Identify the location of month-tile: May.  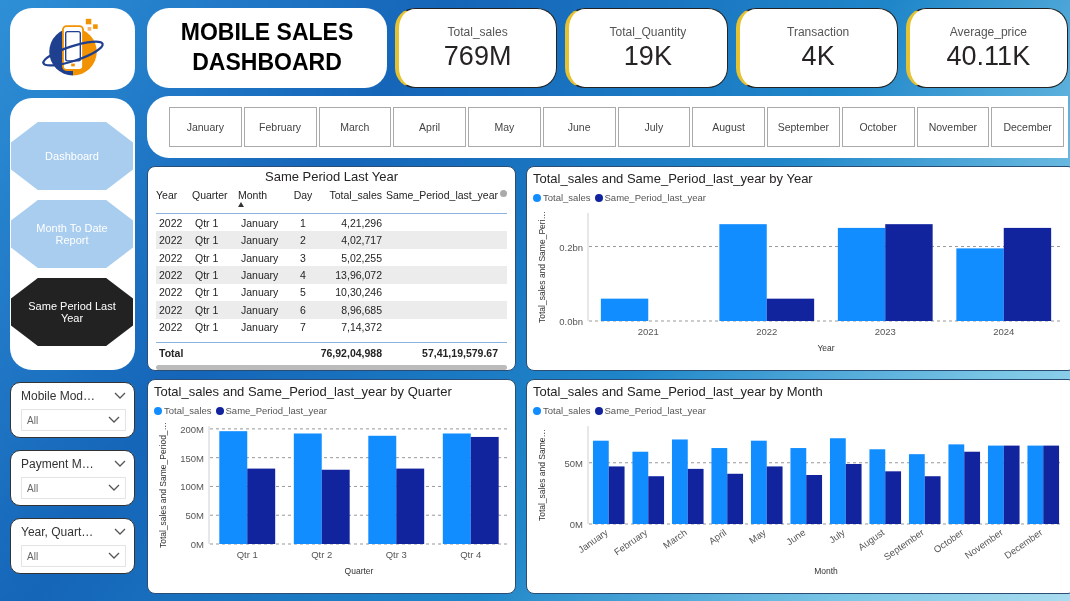
(504, 127).